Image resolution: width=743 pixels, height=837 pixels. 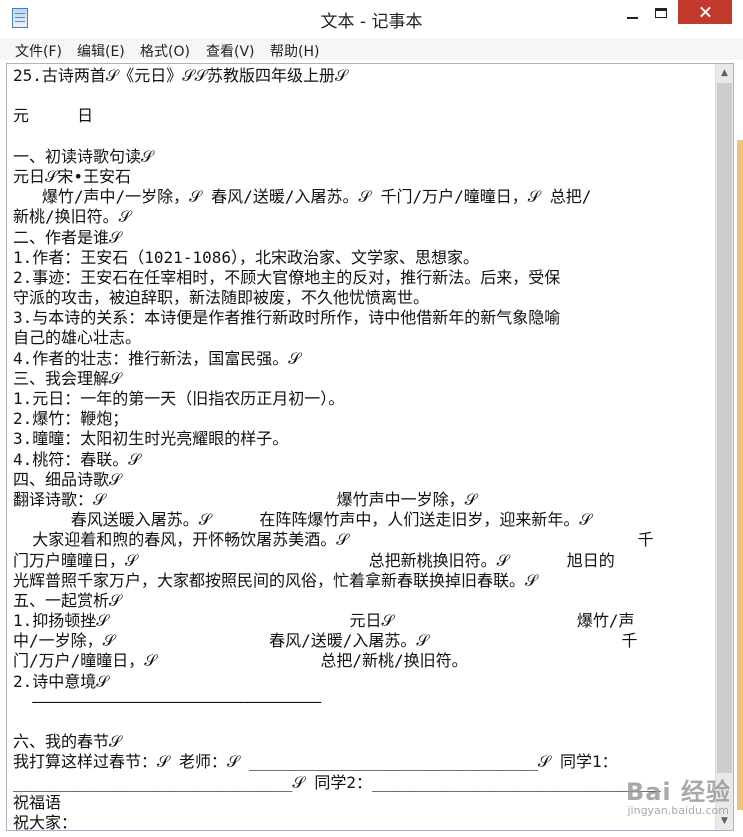 I want to click on text-line: 1.元日：一年的第一天（旧指农历正月初一）。, so click(x=179, y=398).